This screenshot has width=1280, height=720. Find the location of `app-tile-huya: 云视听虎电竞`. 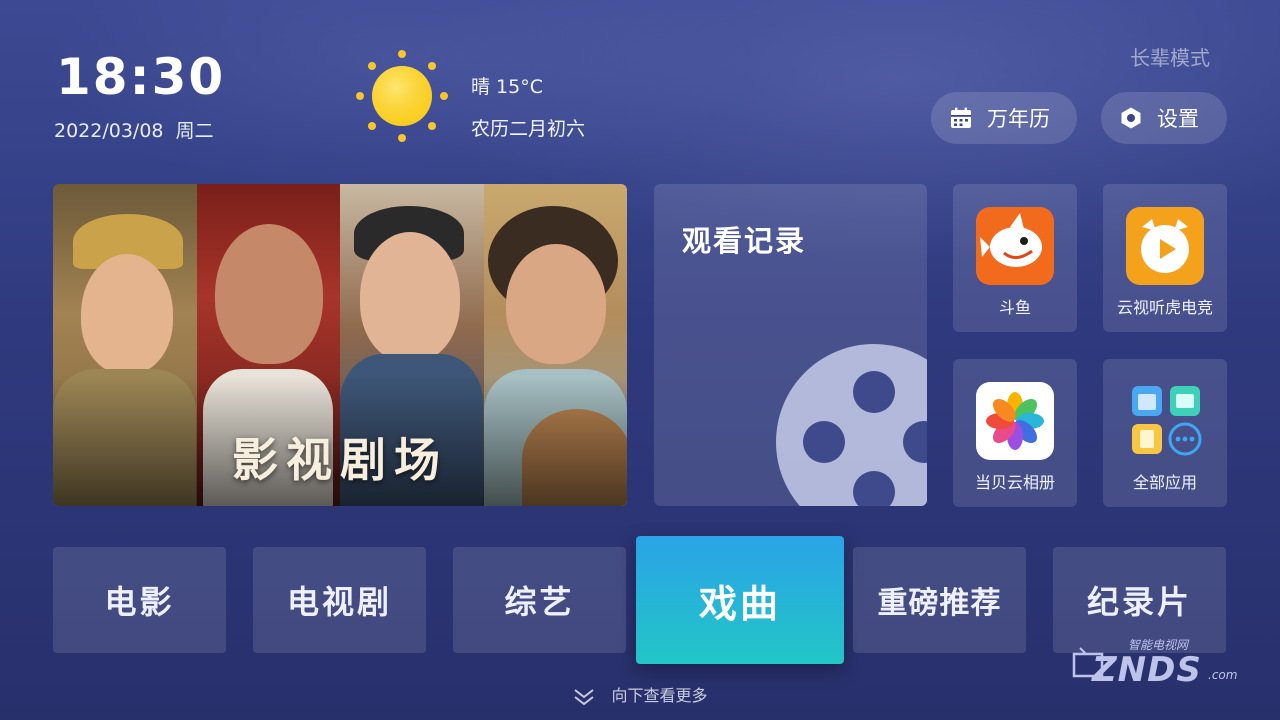

app-tile-huya: 云视听虎电竞 is located at coordinates (1165, 258).